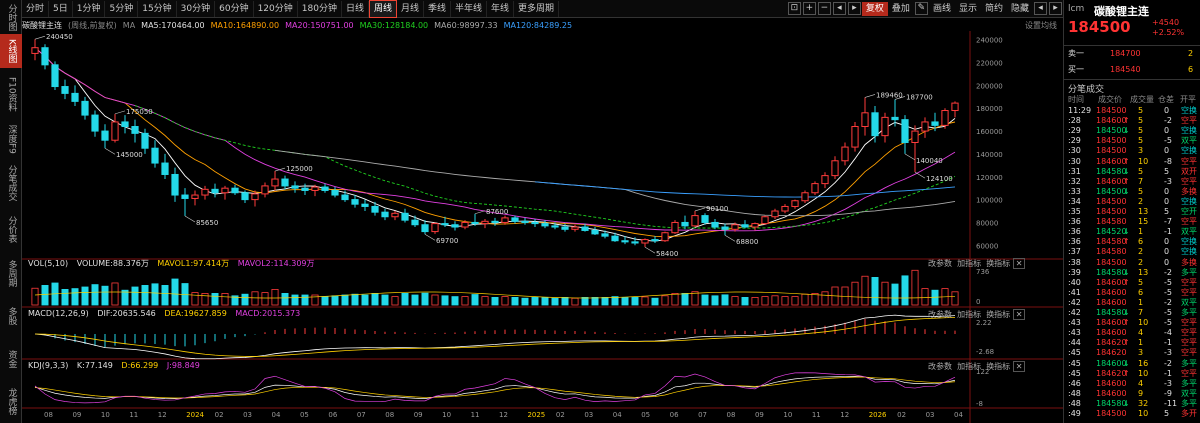  I want to click on price-annotation: 68800, so click(747, 242).